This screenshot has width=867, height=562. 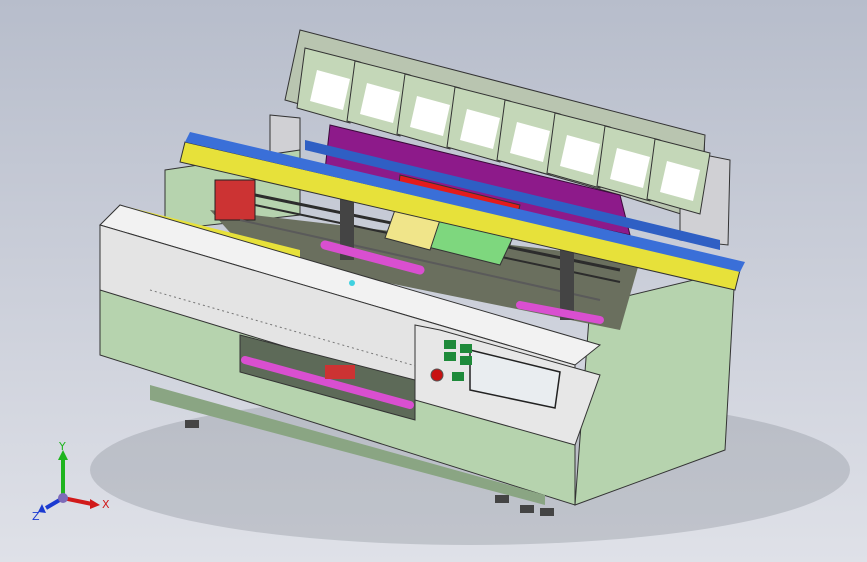 I want to click on foot-mid, so click(x=502, y=499).